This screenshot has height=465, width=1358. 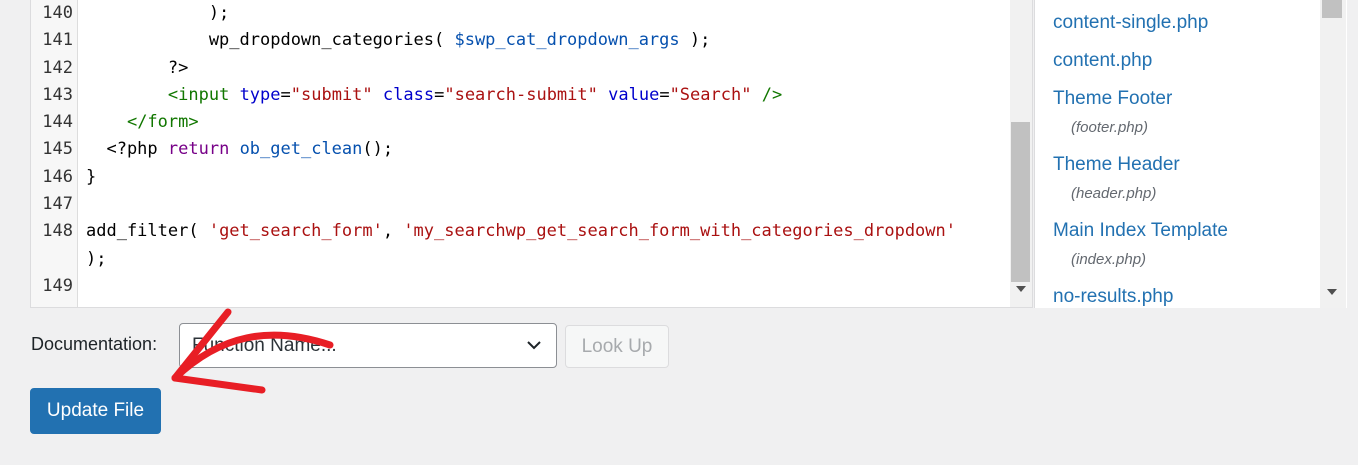 What do you see at coordinates (1114, 193) in the screenshot?
I see `file-name-header: (header.php)` at bounding box center [1114, 193].